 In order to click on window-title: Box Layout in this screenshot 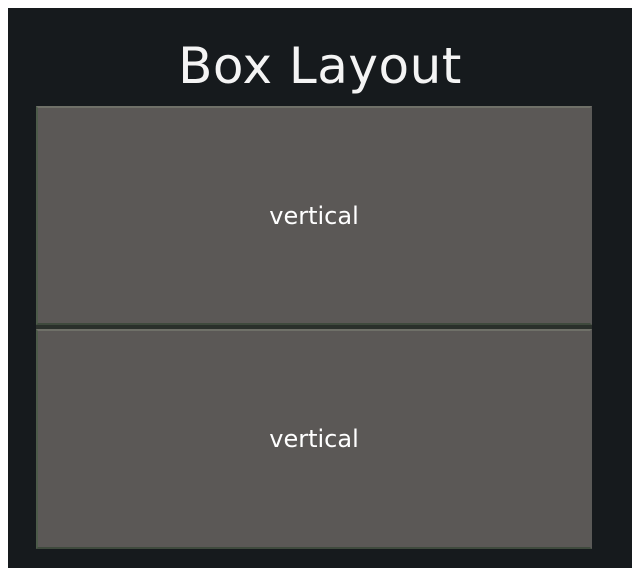, I will do `click(320, 66)`.